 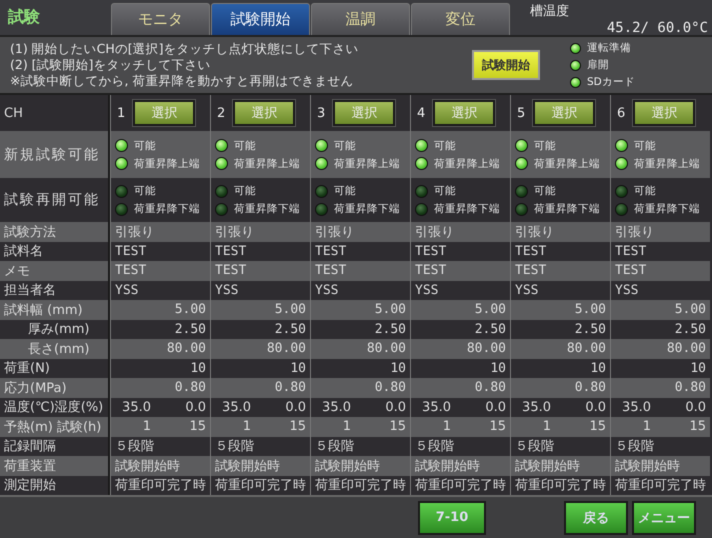 What do you see at coordinates (55, 485) in the screenshot?
I see `row-label: 測定開始` at bounding box center [55, 485].